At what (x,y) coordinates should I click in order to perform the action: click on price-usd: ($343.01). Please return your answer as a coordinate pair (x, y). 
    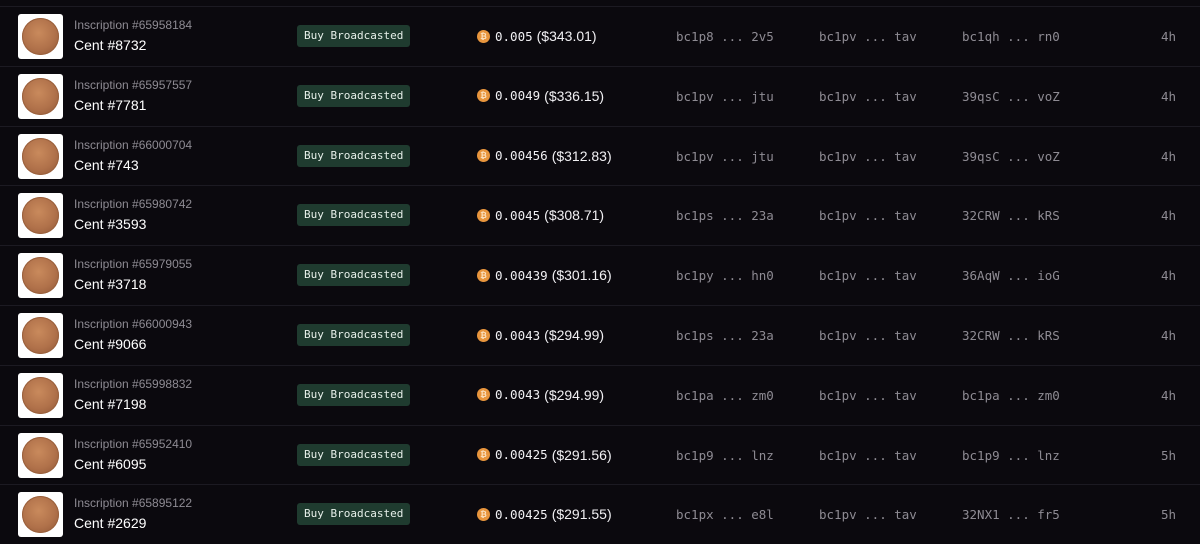
    Looking at the image, I should click on (566, 36).